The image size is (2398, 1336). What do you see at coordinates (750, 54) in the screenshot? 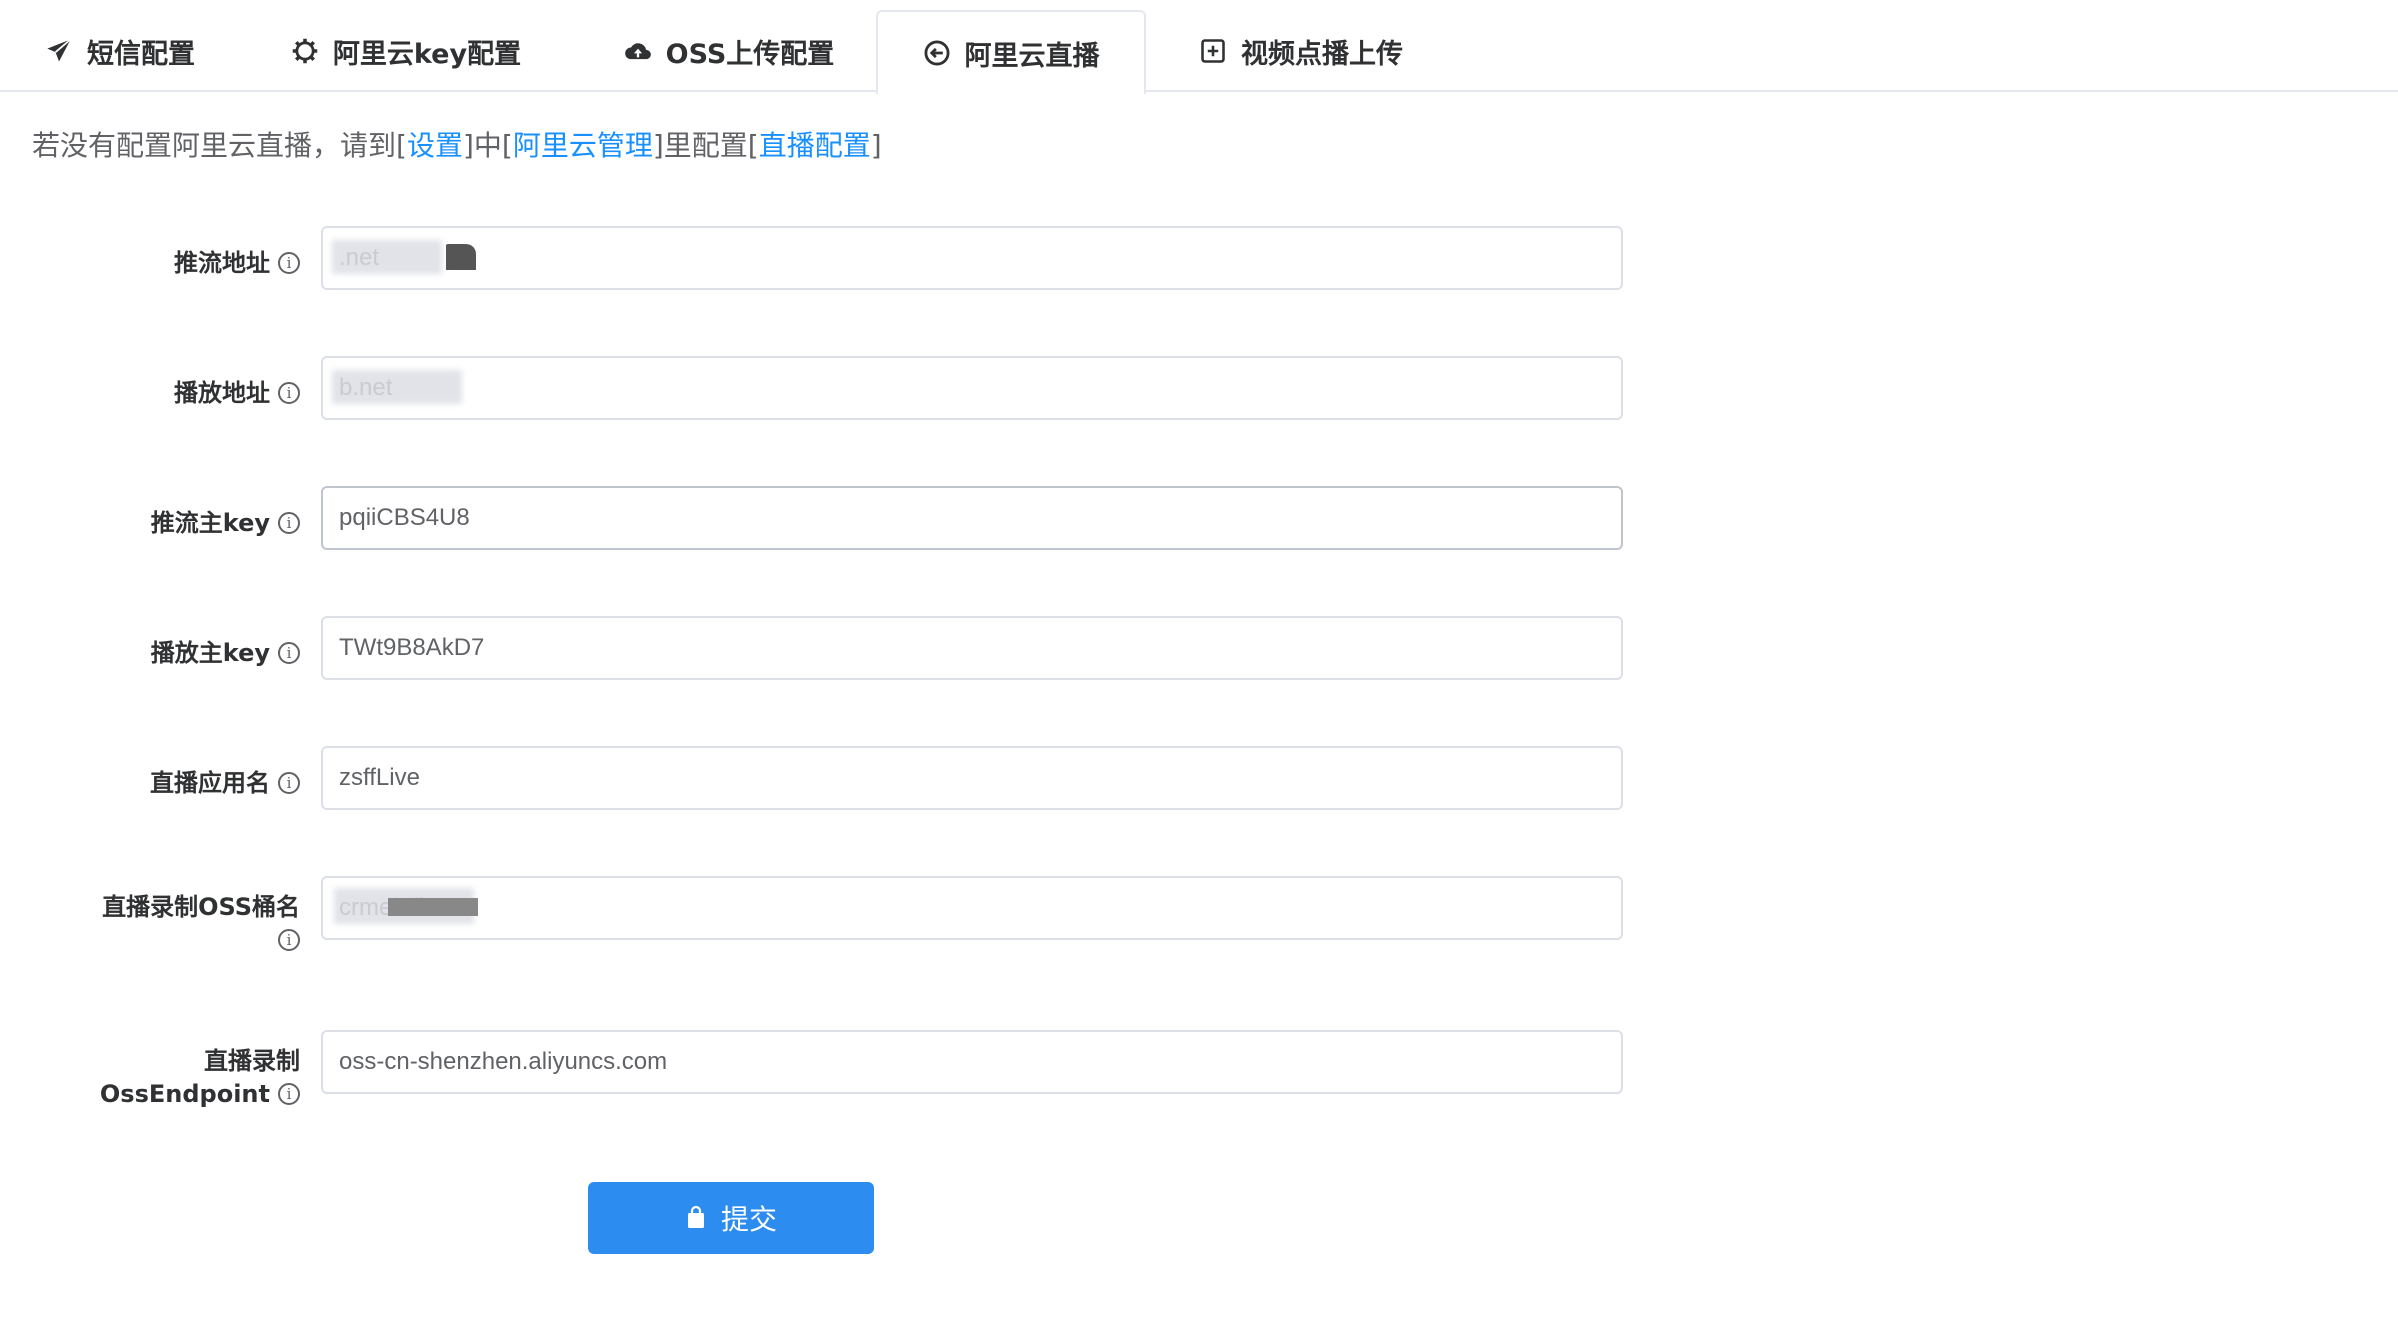
I see `tab-label: OSS上传配置` at bounding box center [750, 54].